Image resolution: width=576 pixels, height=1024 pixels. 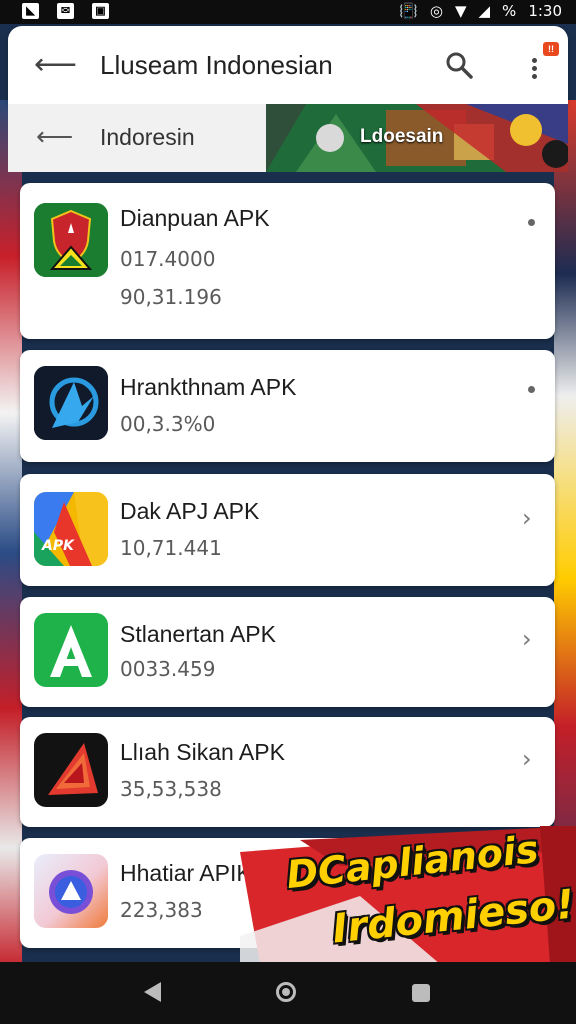 I want to click on nav-home-icon, so click(x=286, y=992).